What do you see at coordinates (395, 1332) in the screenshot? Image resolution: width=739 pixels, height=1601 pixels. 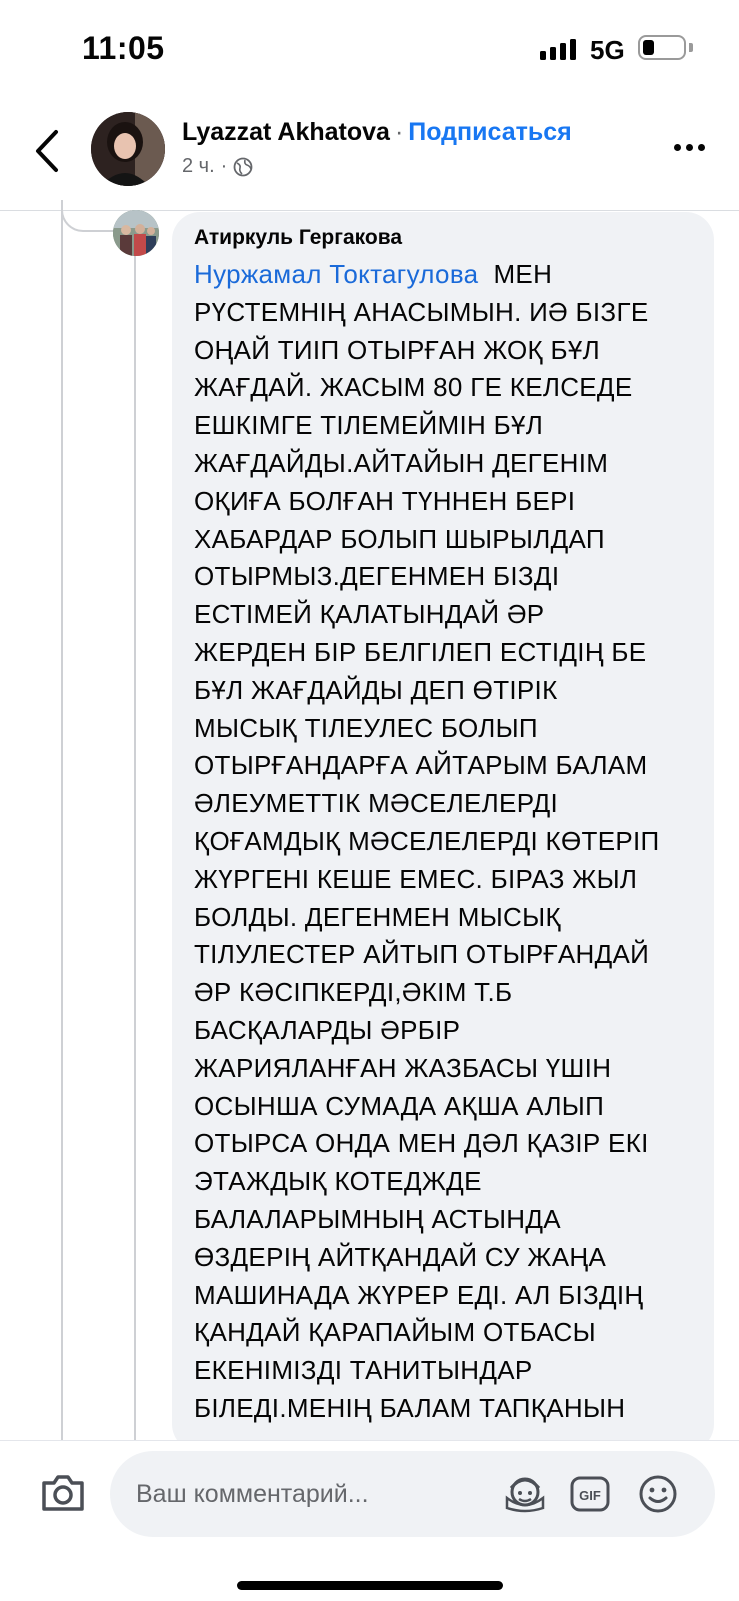 I see `comment-line: ҚАНДАЙ ҚАРАПАЙЫМ ОТБАСЫ` at bounding box center [395, 1332].